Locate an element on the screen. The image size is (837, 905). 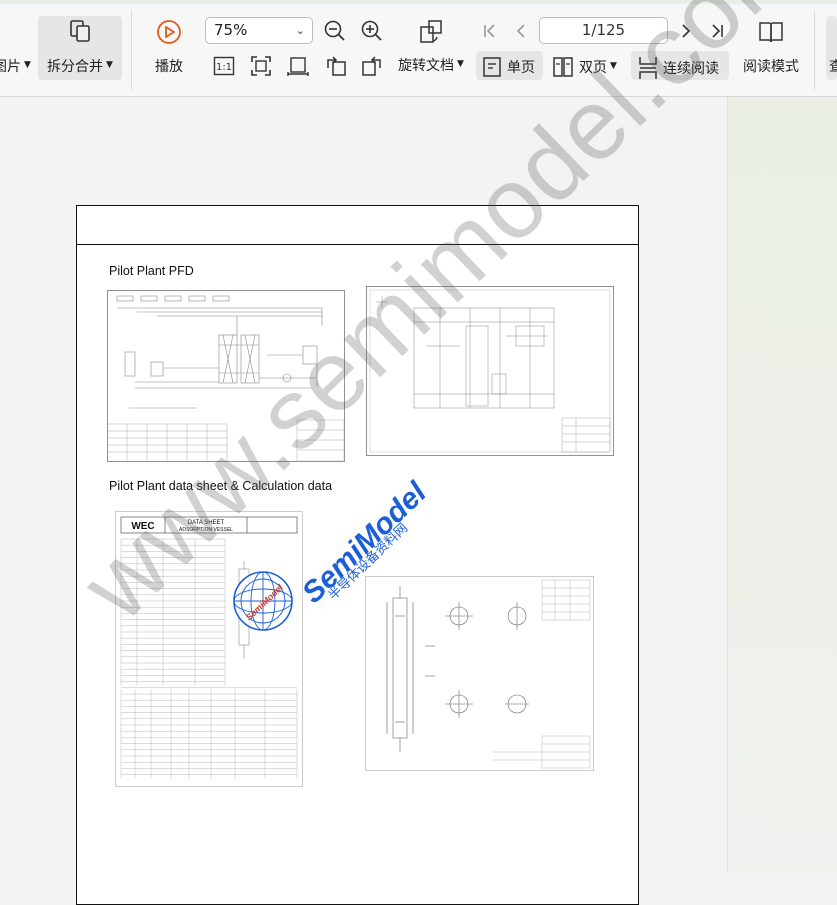
single-page-button: 单页 is located at coordinates (508, 67).